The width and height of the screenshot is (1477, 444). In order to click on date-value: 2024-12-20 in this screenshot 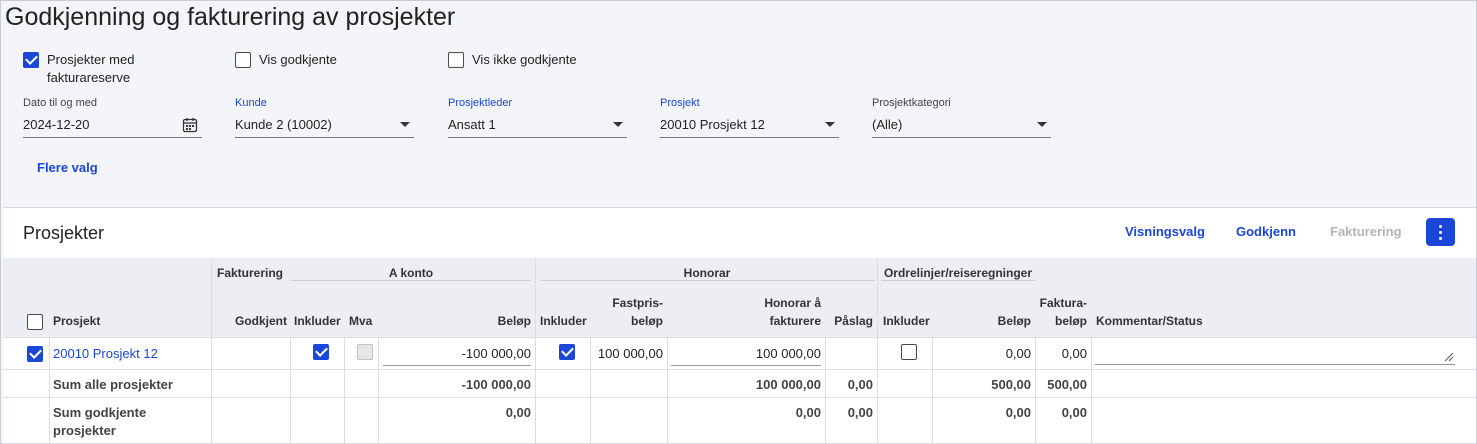, I will do `click(56, 124)`.